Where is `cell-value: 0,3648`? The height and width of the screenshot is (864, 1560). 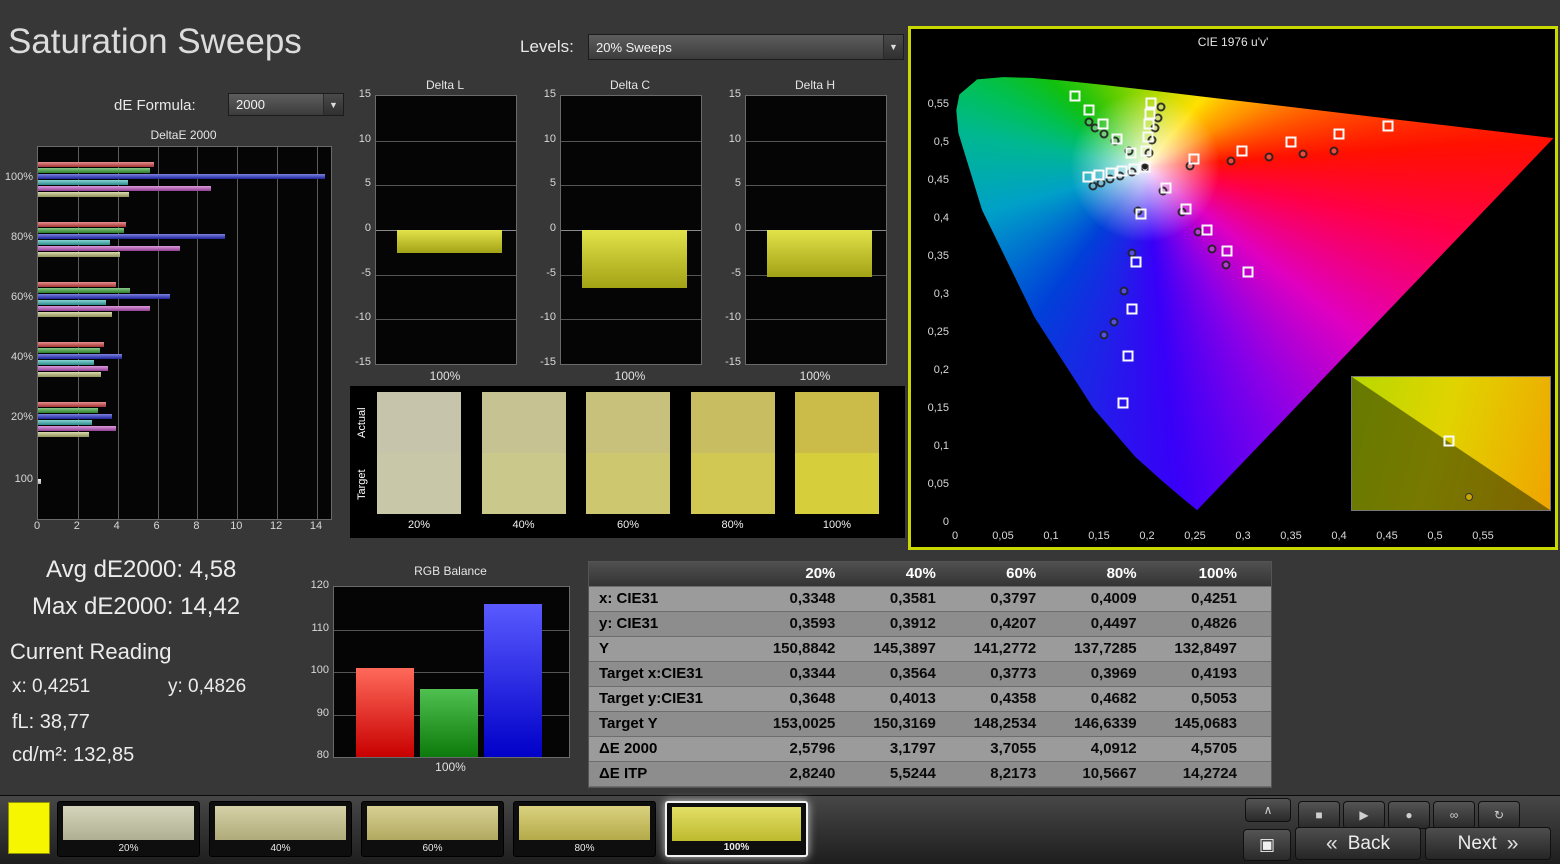 cell-value: 0,3648 is located at coordinates (812, 698).